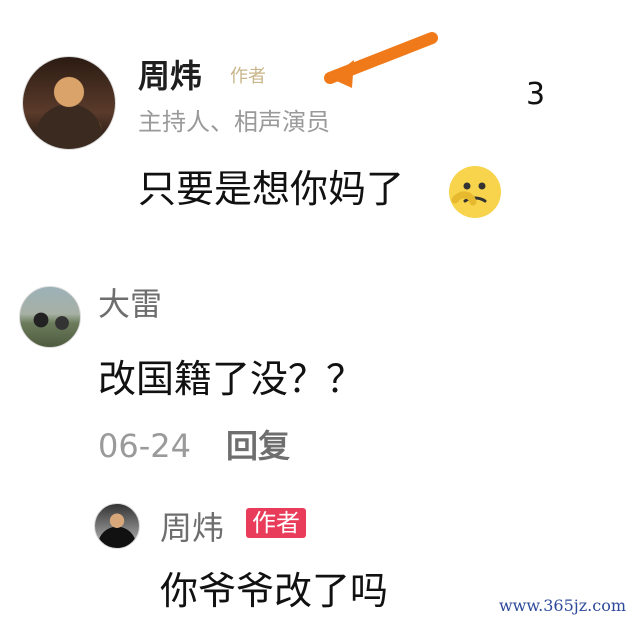 The height and width of the screenshot is (626, 640). What do you see at coordinates (231, 379) in the screenshot?
I see `reply-comment-text: 改国籍了没？？` at bounding box center [231, 379].